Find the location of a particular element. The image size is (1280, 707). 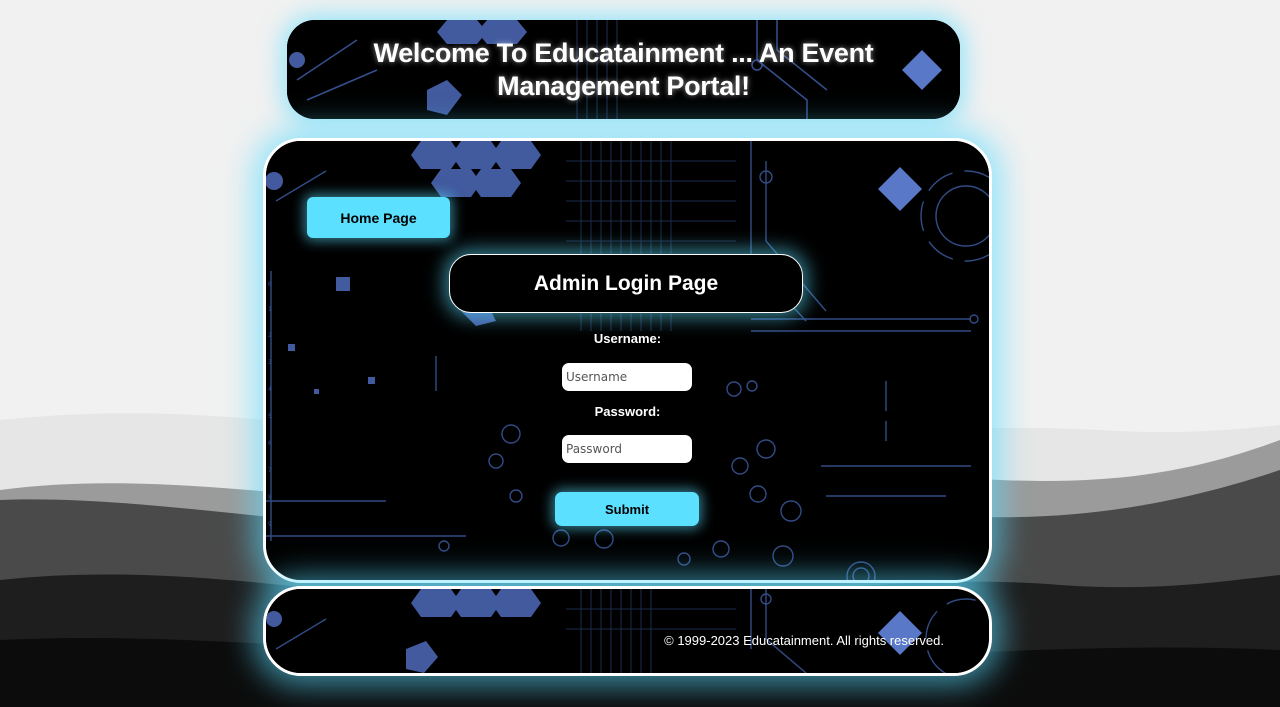

svg-text: 5 is located at coordinates (270, 416).